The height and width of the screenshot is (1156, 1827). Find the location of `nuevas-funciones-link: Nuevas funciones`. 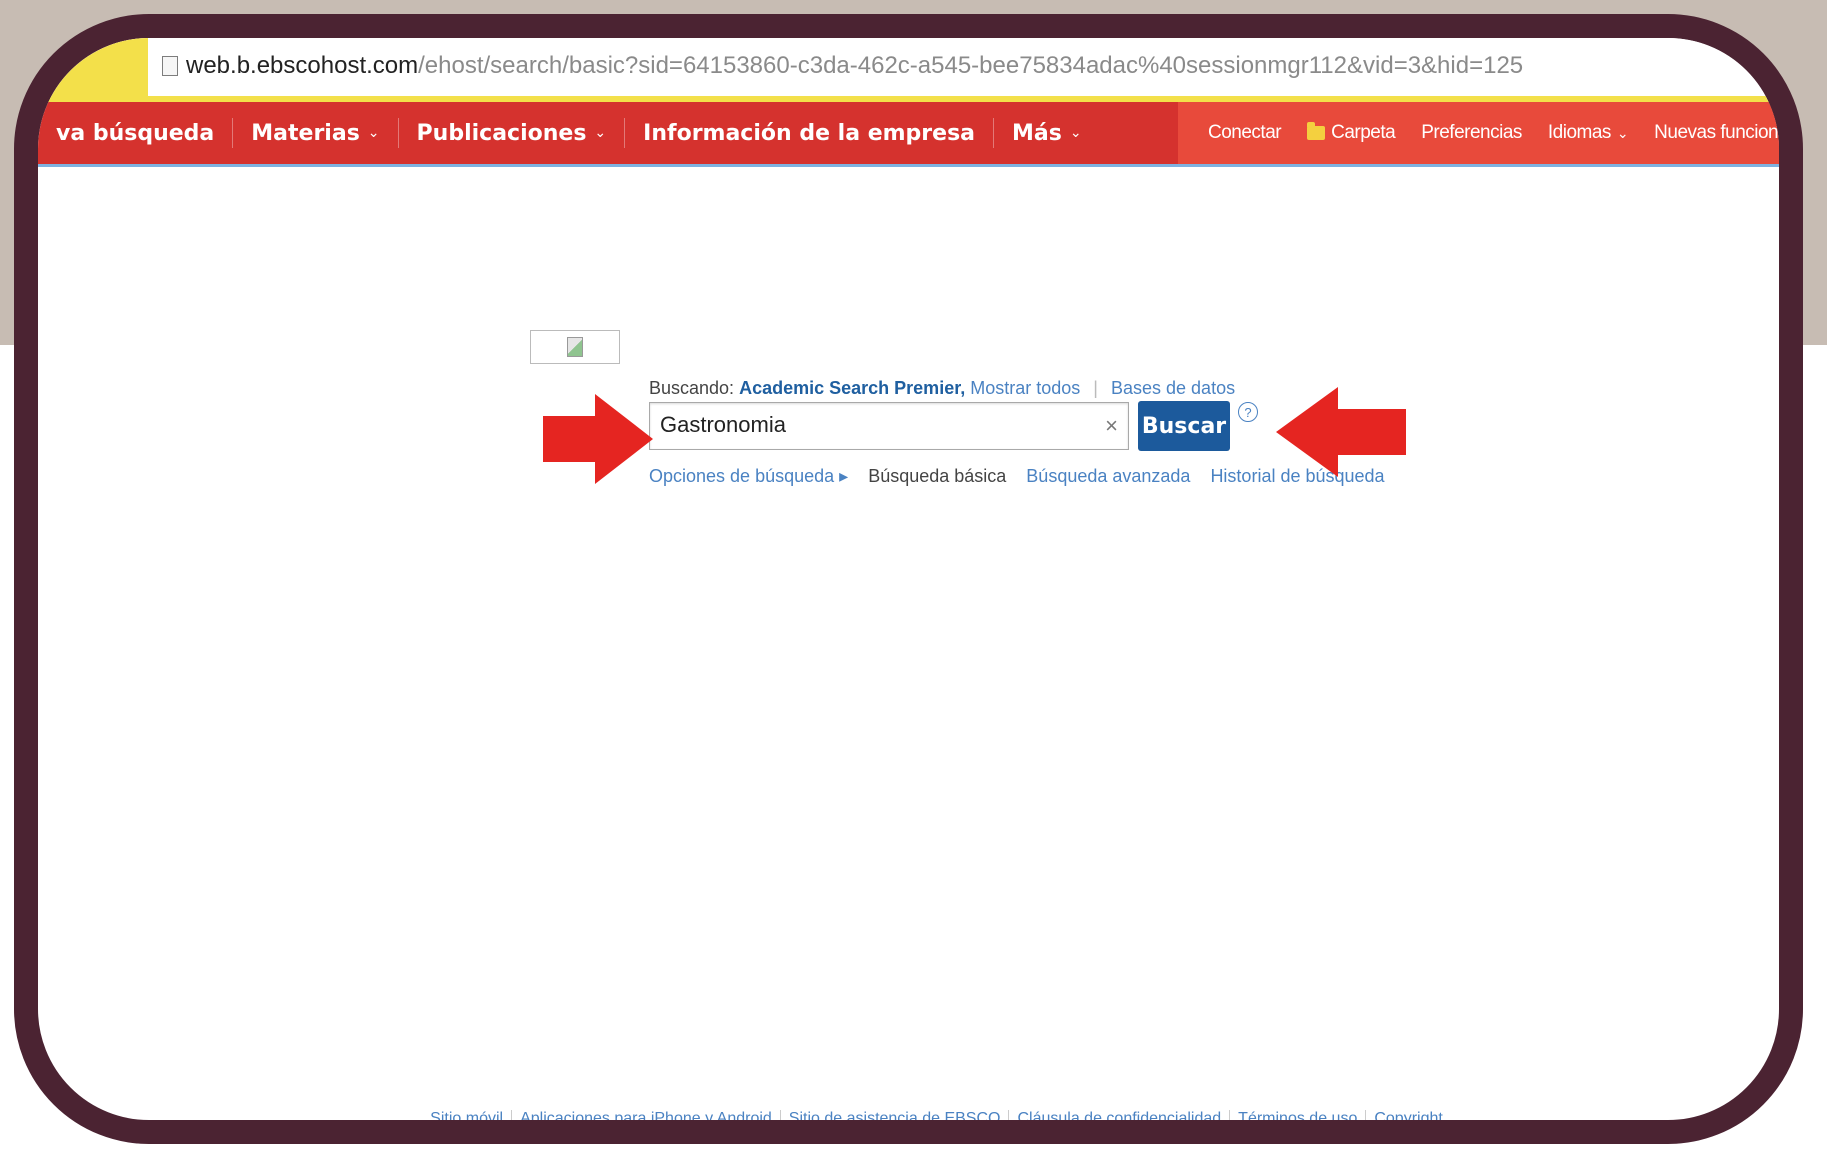

nuevas-funciones-link: Nuevas funciones is located at coordinates (1716, 133).